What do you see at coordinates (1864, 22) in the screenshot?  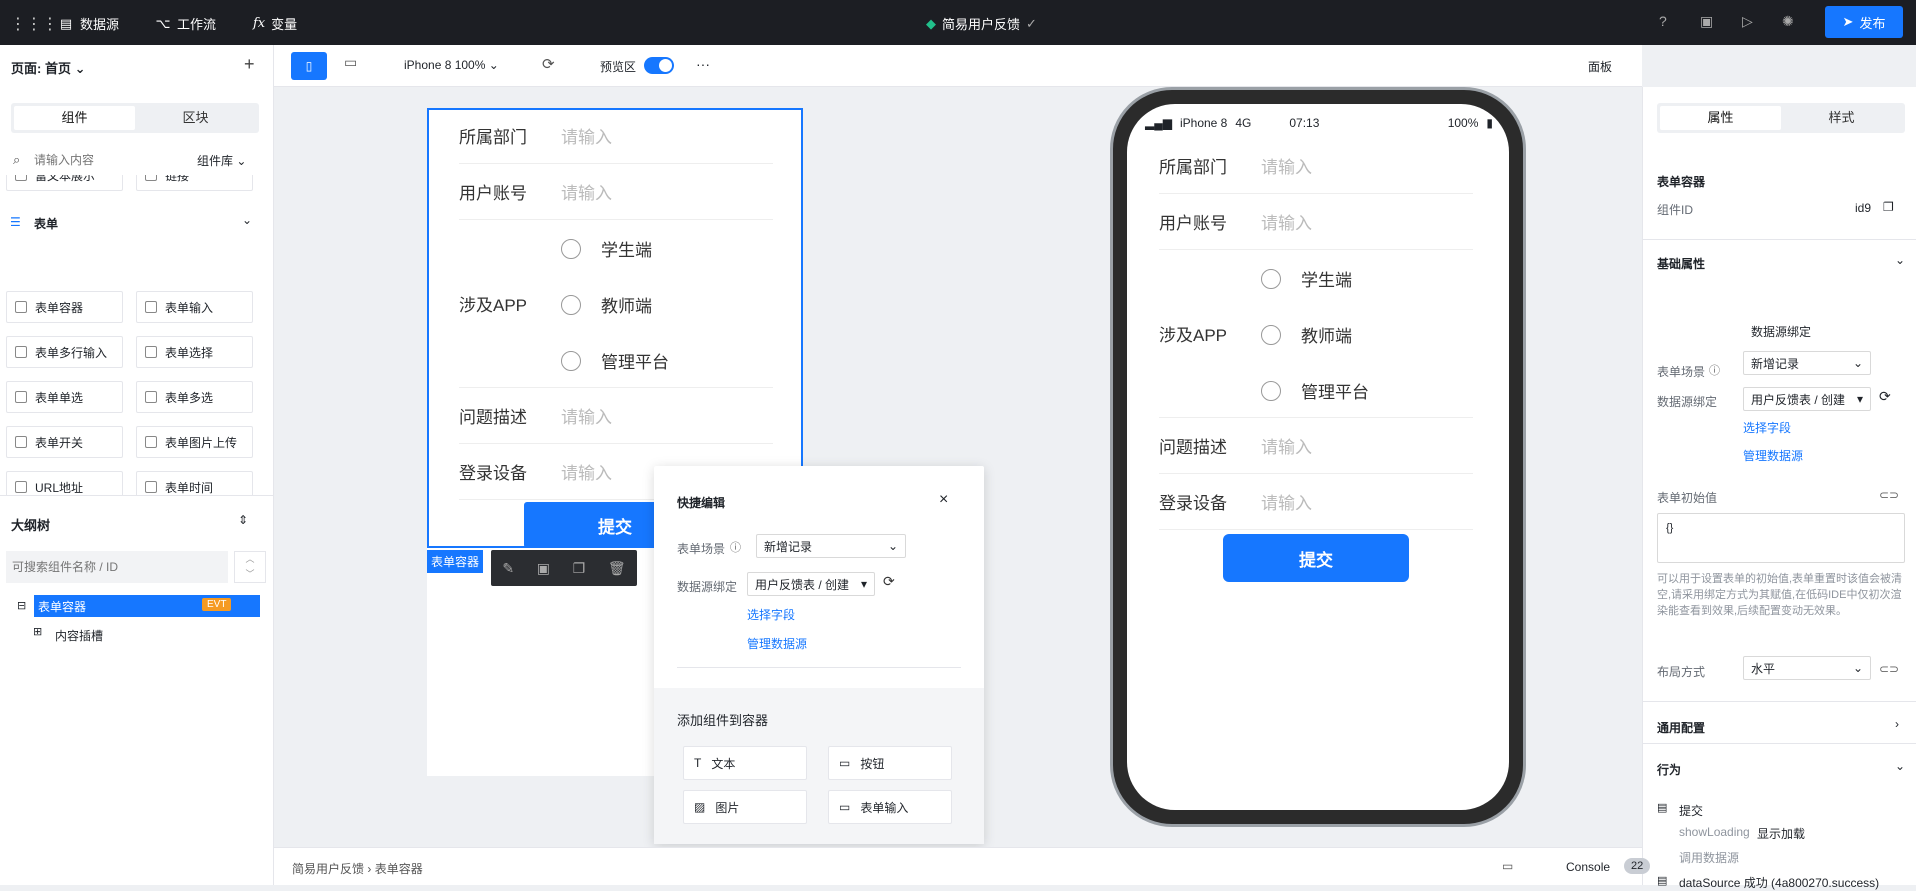 I see `publish-button: ➤ 发布` at bounding box center [1864, 22].